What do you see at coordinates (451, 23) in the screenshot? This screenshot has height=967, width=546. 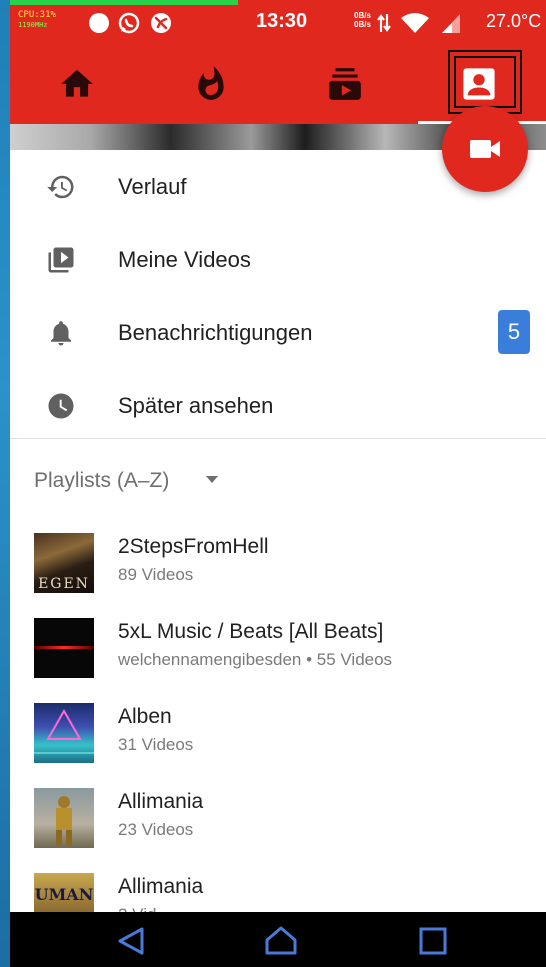 I see `signal-icon` at bounding box center [451, 23].